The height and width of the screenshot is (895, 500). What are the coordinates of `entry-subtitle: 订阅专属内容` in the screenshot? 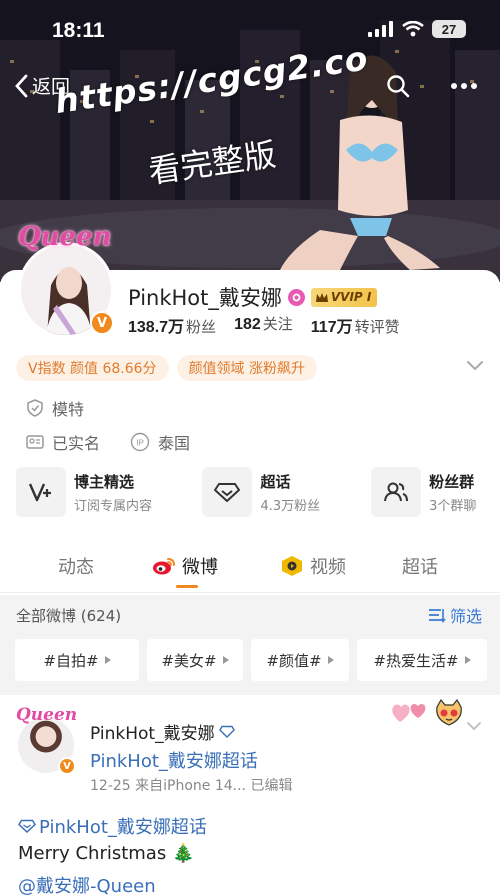 It's located at (113, 506).